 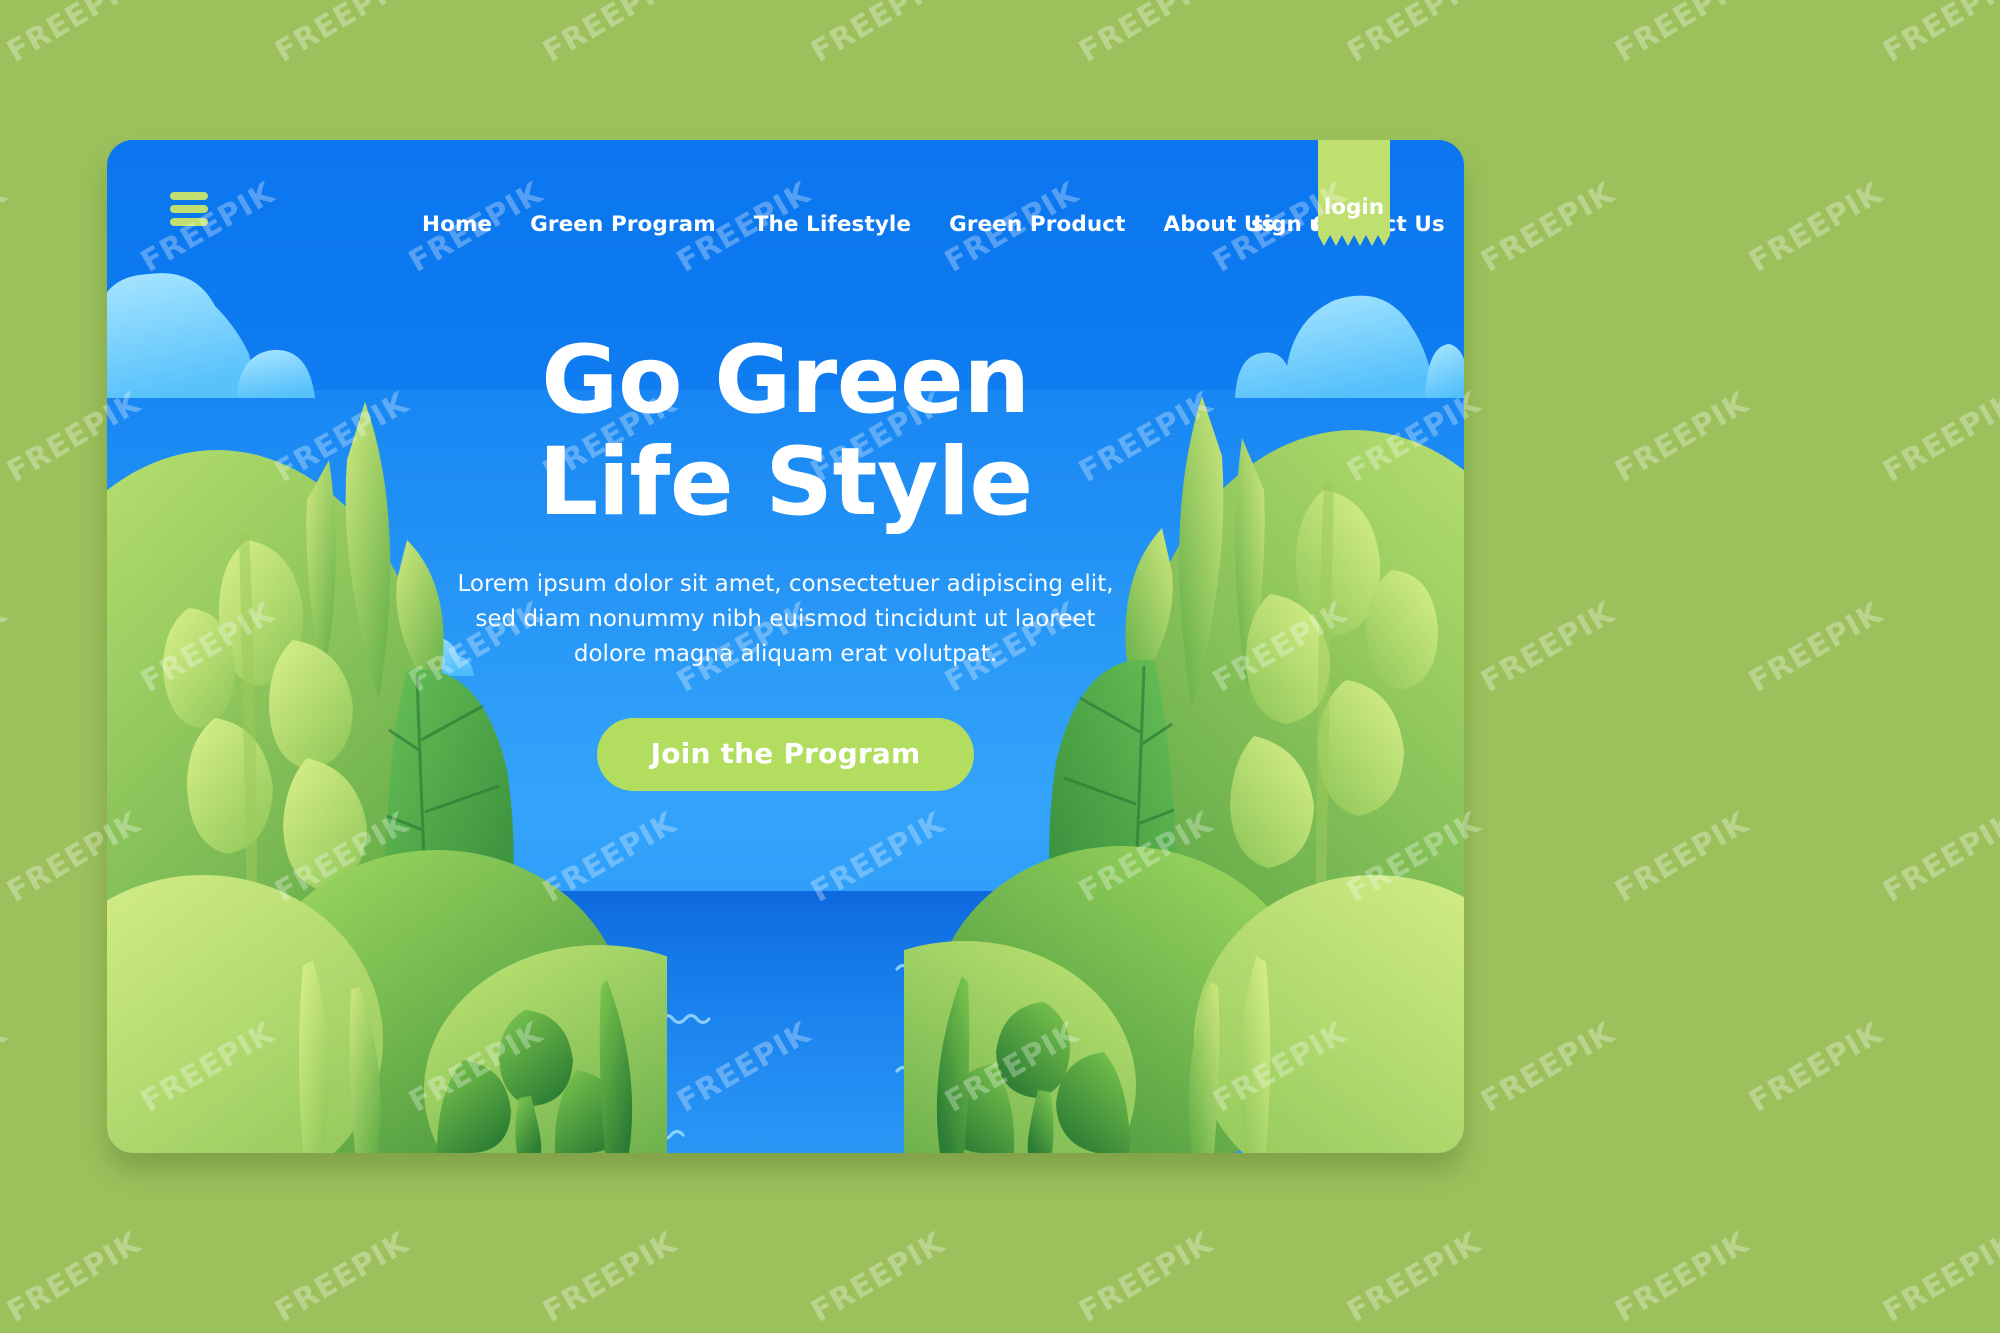 I want to click on nav-item-green-product: Green Product, so click(x=1037, y=224).